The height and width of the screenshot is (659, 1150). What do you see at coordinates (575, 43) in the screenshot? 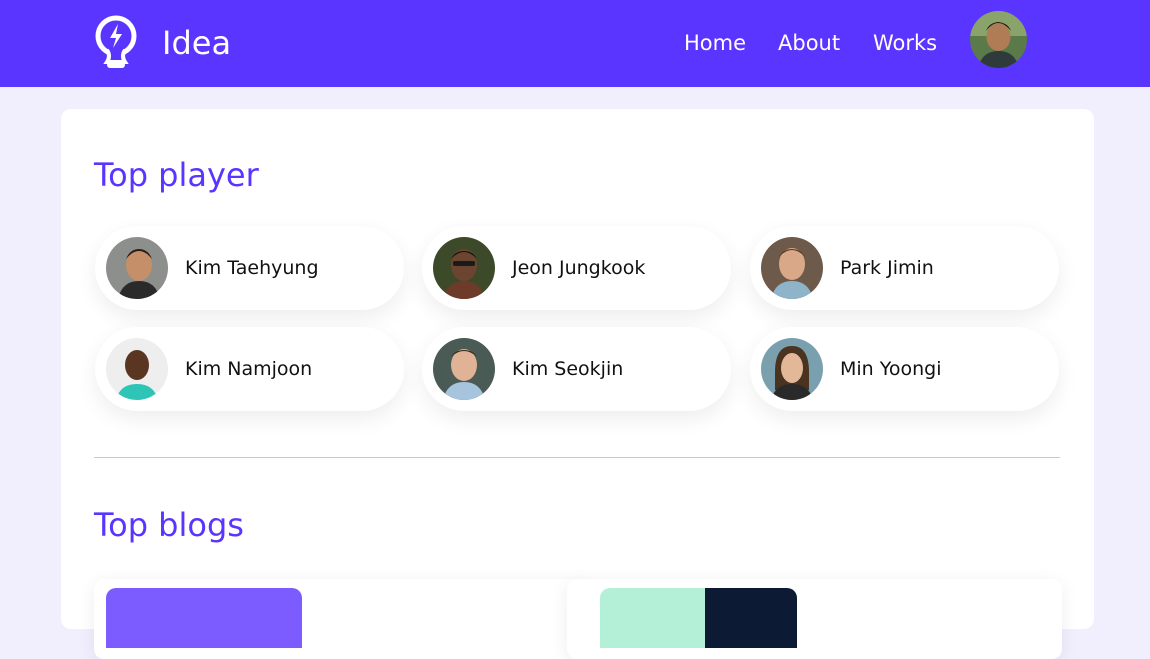
I see `top-navbar: Idea Home About Works` at bounding box center [575, 43].